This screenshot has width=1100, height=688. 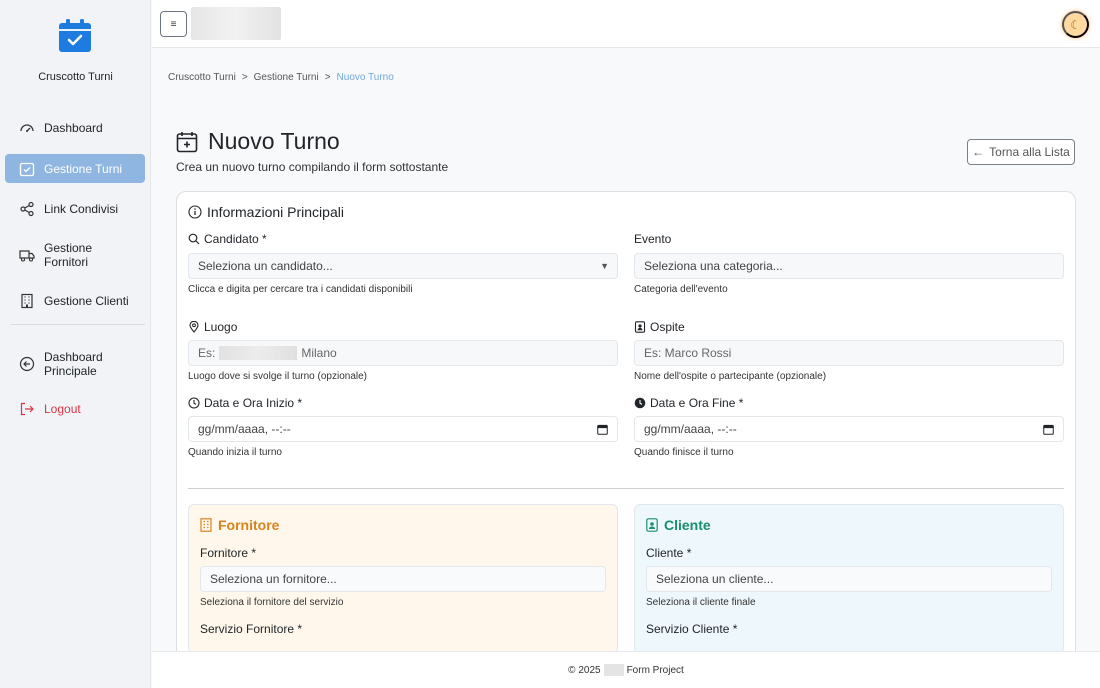 I want to click on sidebar-item-link-condivisi: Link Condivisi, so click(x=75, y=209).